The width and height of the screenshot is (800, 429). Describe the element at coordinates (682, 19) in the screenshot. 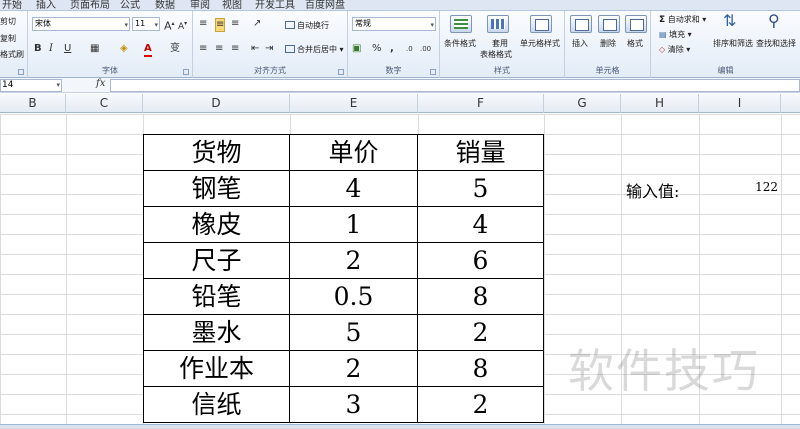

I see `autosum-button: Σ 自动求和 ▾` at that location.